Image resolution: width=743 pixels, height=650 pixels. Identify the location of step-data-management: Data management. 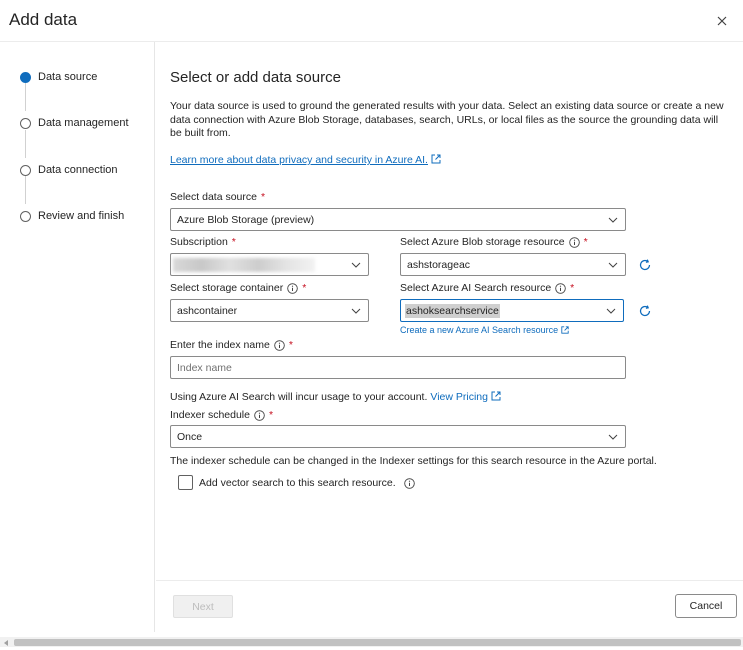
(74, 123).